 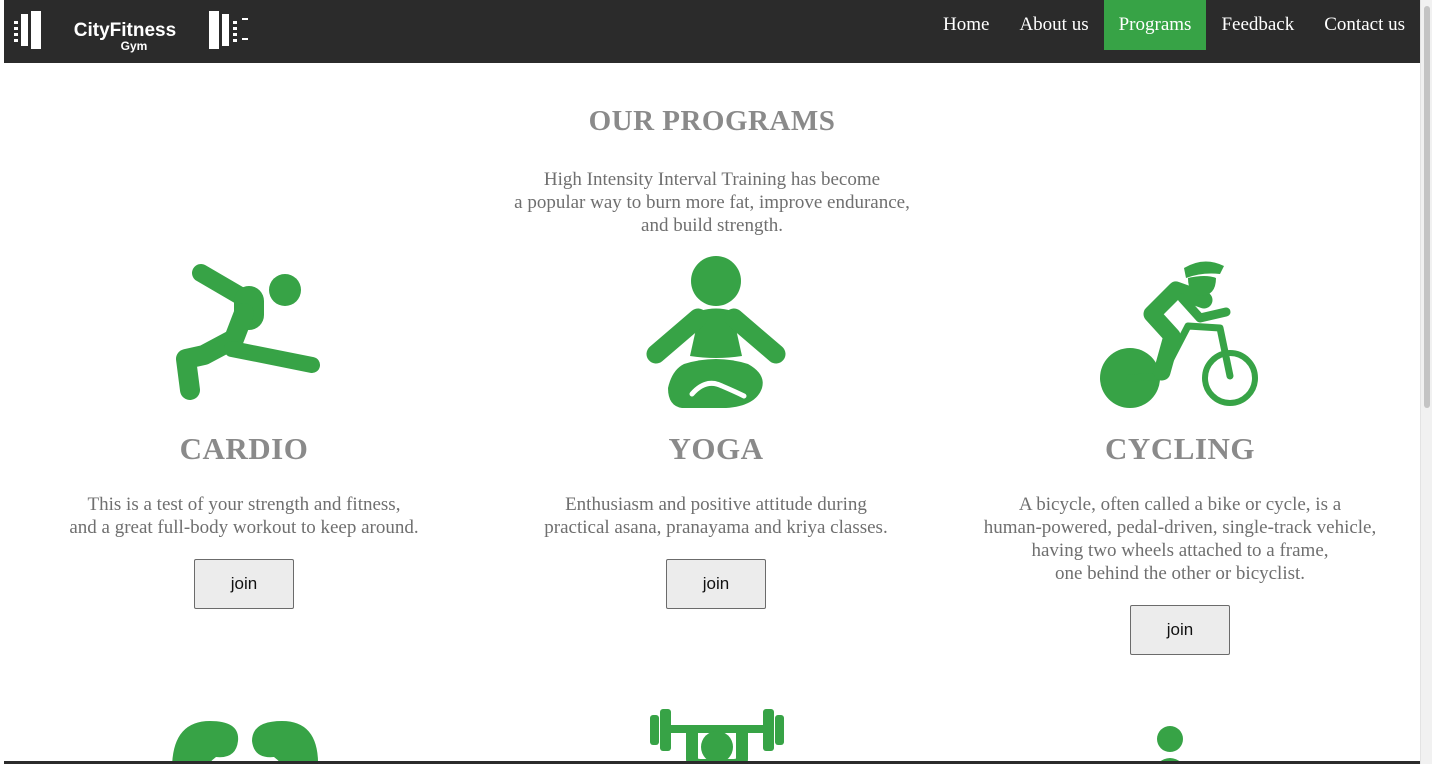 What do you see at coordinates (717, 736) in the screenshot?
I see `weightlifting-icon` at bounding box center [717, 736].